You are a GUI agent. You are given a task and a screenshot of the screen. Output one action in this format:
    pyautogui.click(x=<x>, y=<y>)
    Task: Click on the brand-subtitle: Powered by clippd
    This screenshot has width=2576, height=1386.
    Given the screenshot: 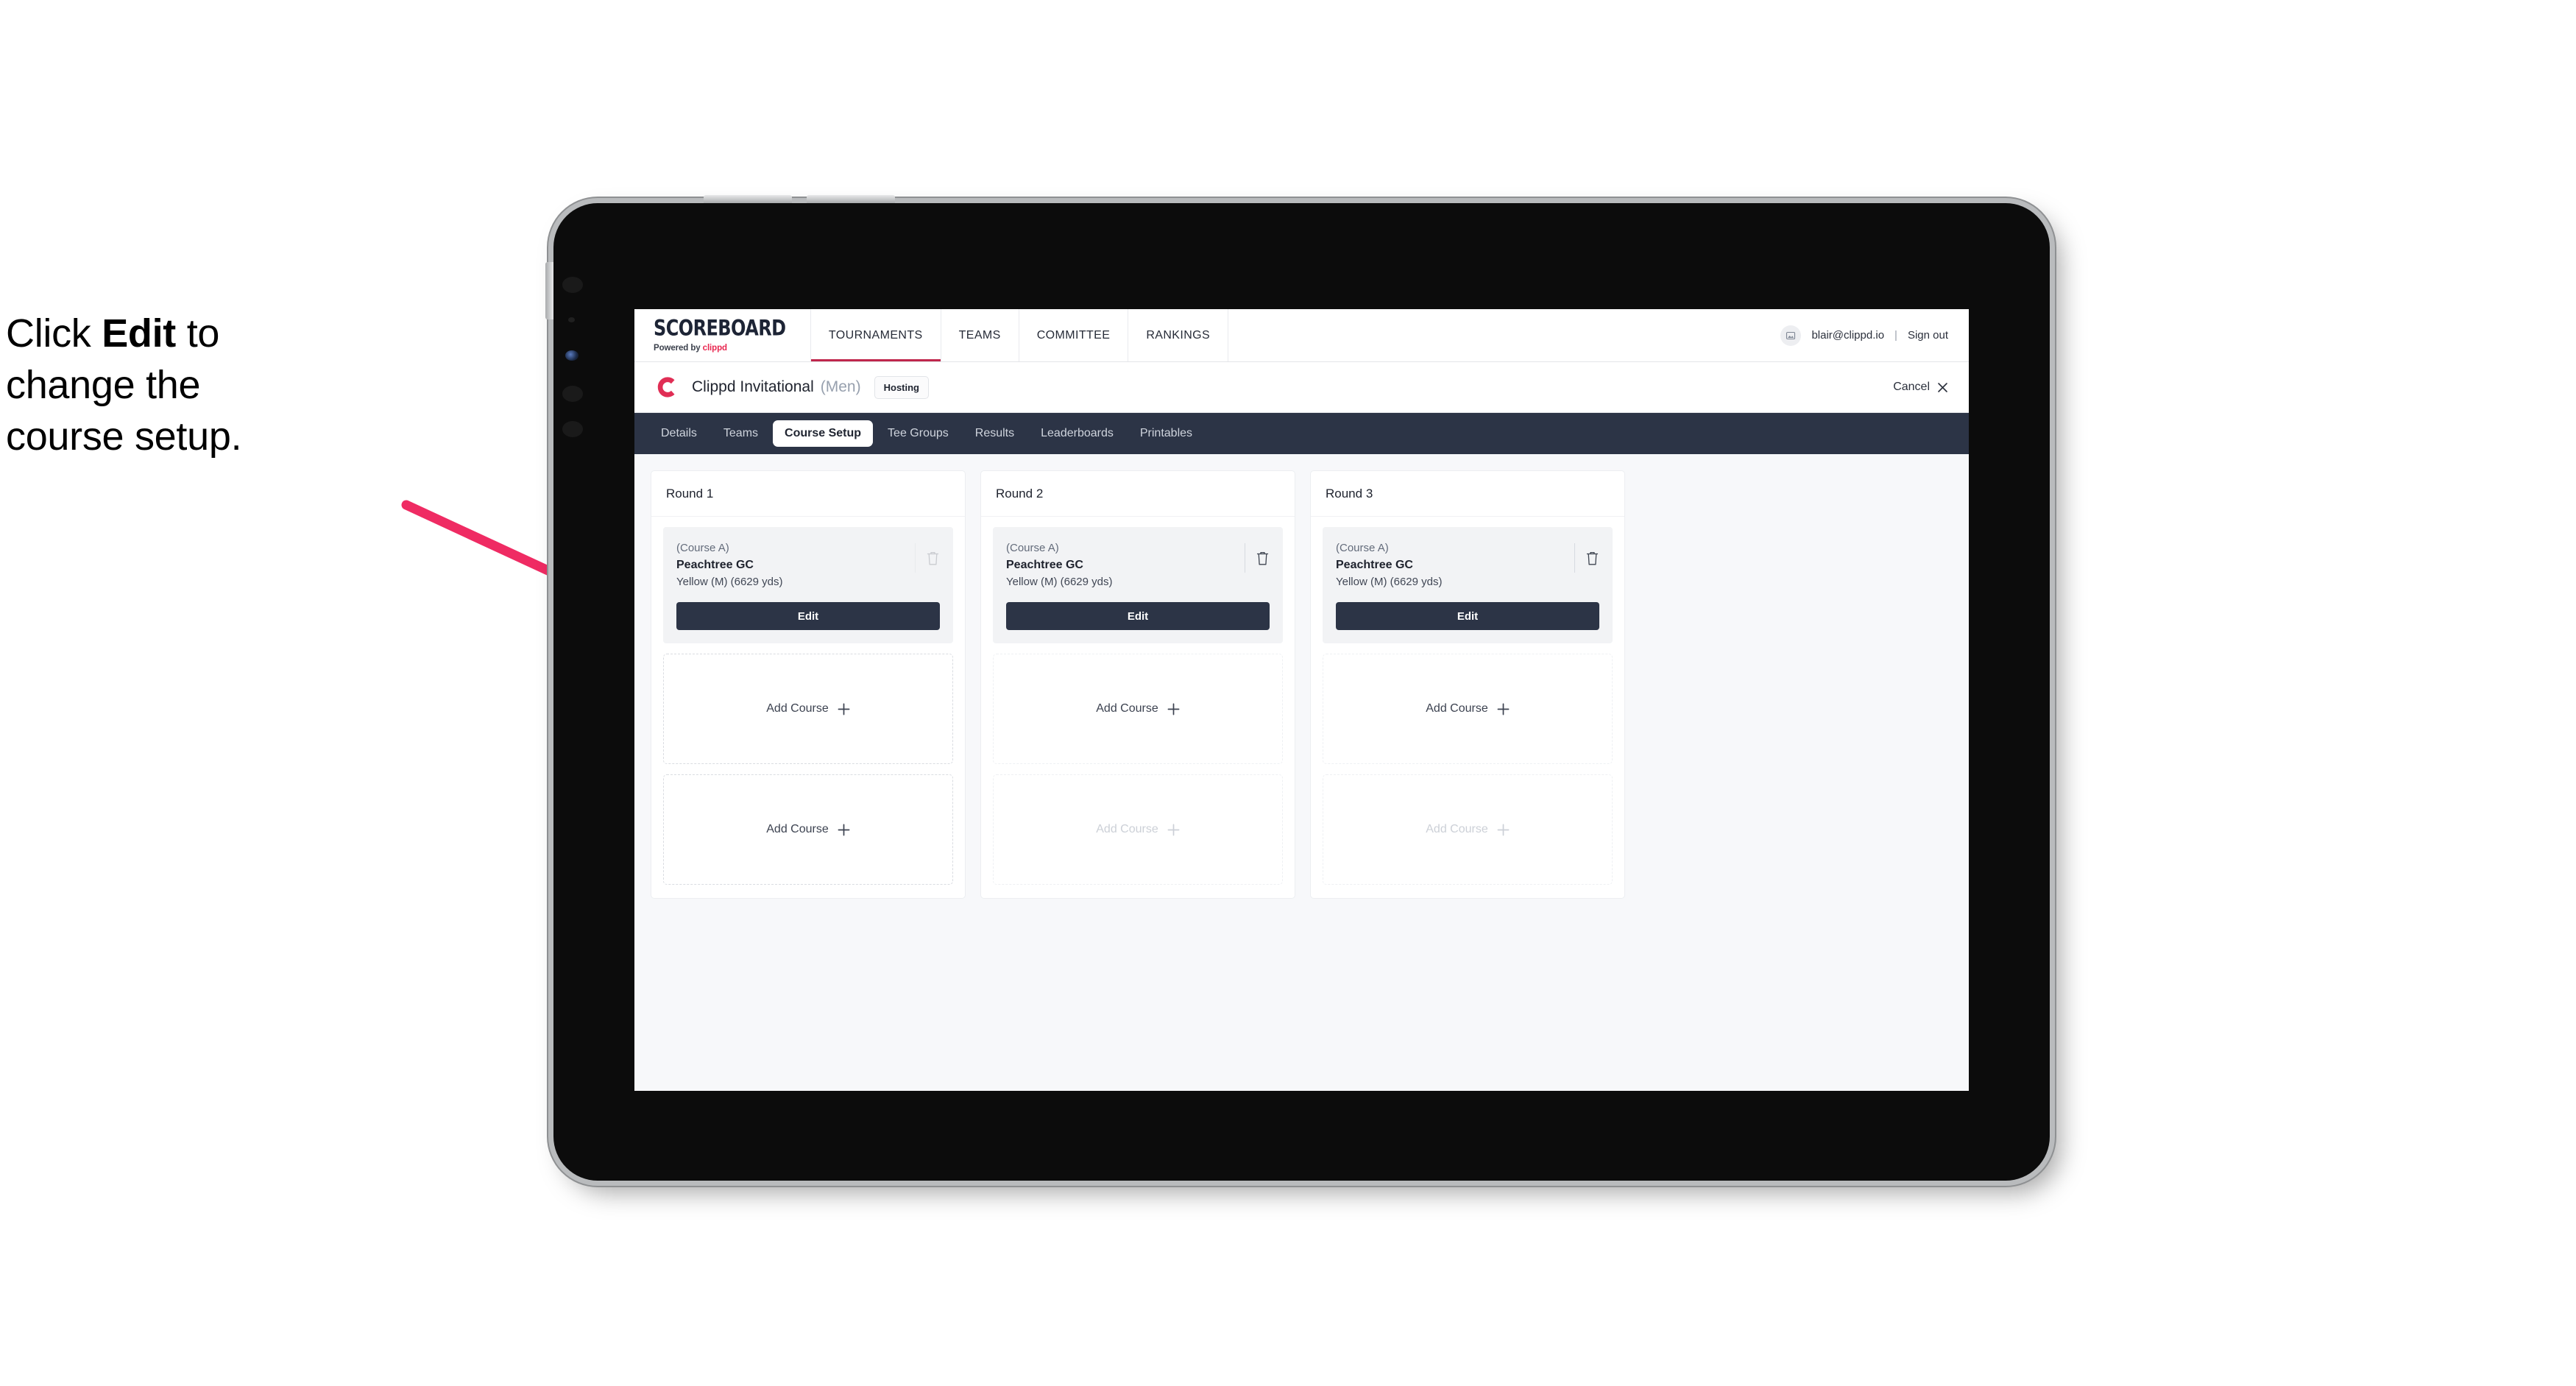 What is the action you would take?
    pyautogui.click(x=722, y=348)
    